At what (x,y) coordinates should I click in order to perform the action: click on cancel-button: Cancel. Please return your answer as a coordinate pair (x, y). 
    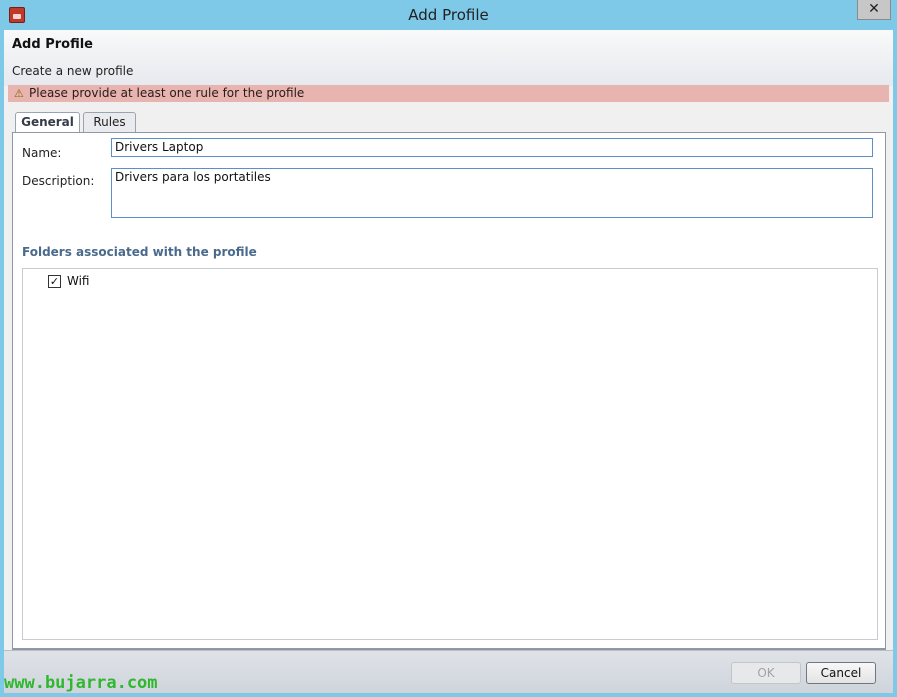
    Looking at the image, I should click on (841, 673).